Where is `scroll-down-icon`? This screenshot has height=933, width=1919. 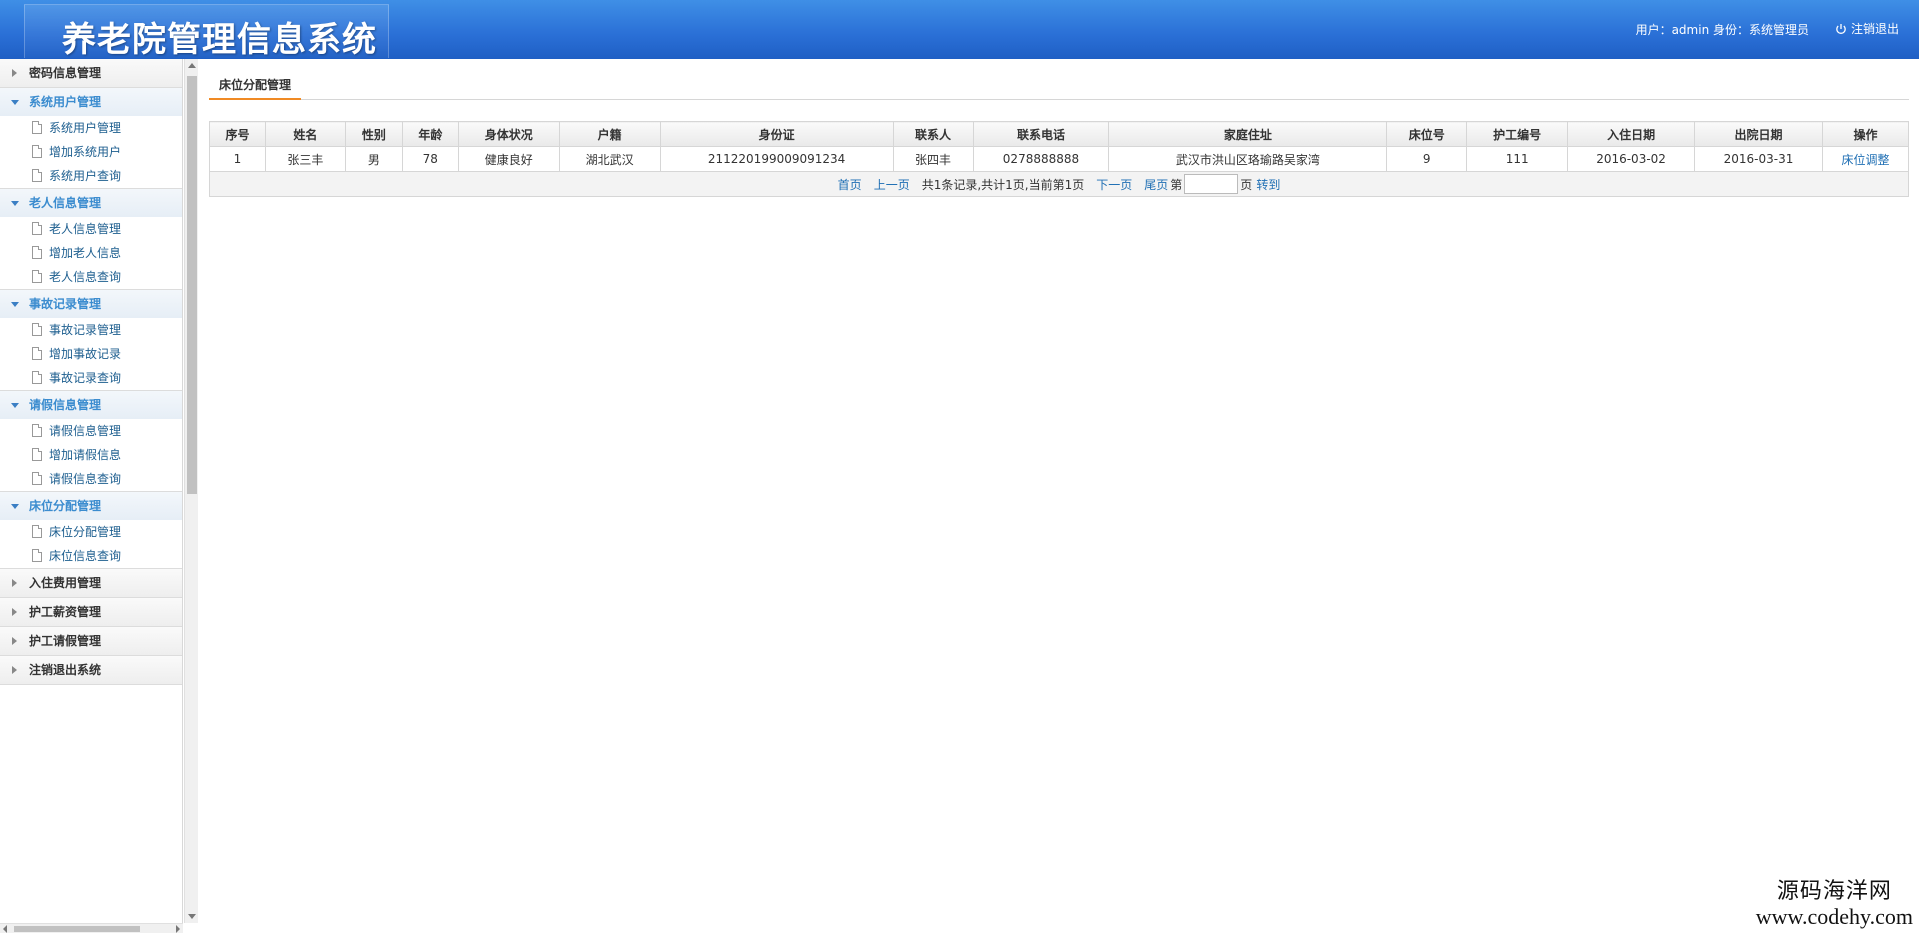
scroll-down-icon is located at coordinates (192, 916).